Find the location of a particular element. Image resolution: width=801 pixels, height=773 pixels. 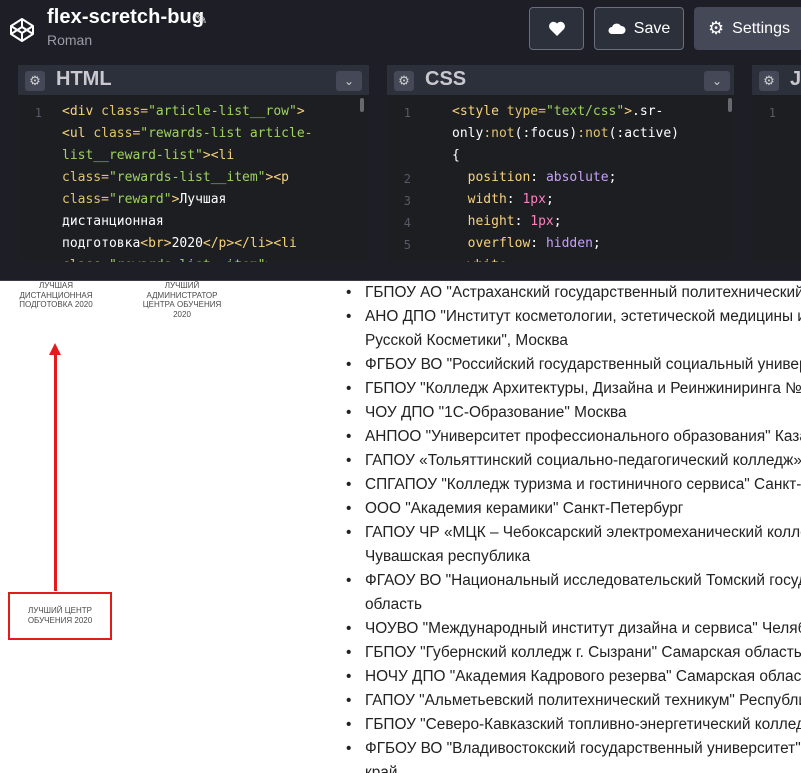

css-scrollbar is located at coordinates (730, 105).